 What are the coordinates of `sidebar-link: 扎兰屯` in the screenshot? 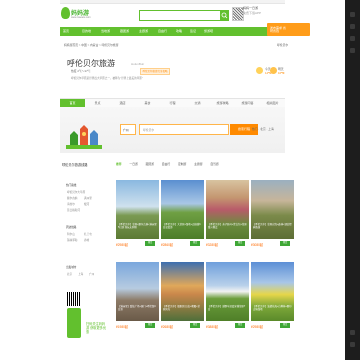 It's located at (88, 234).